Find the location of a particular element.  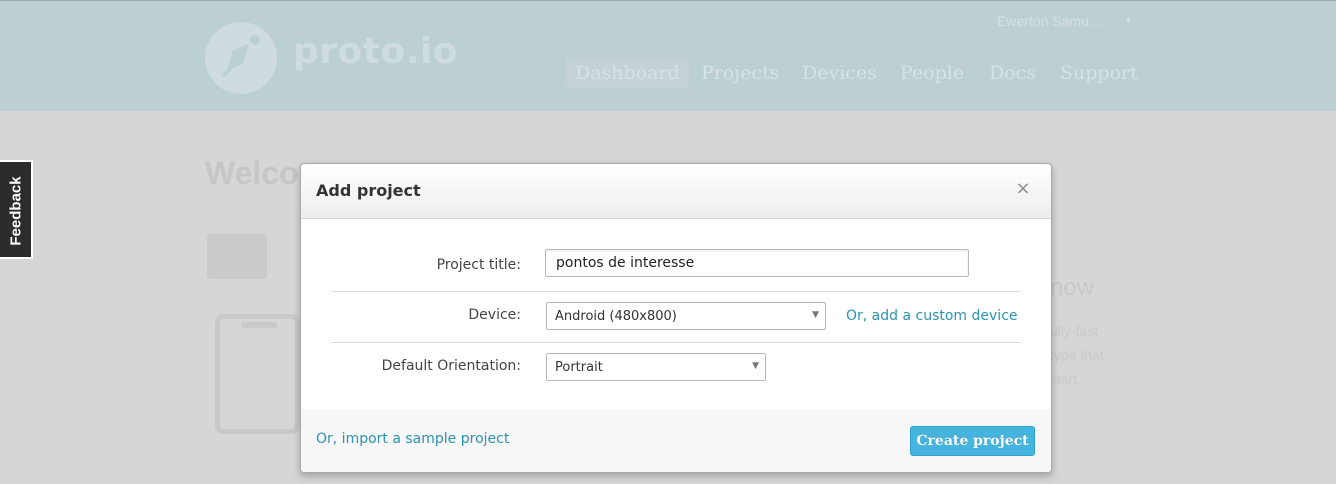

tablet-speaker-icon is located at coordinates (259, 325).